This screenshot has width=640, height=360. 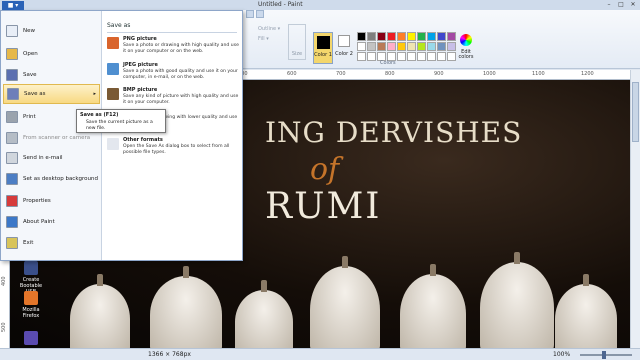 I want to click on poster-subline: of, so click(x=325, y=169).